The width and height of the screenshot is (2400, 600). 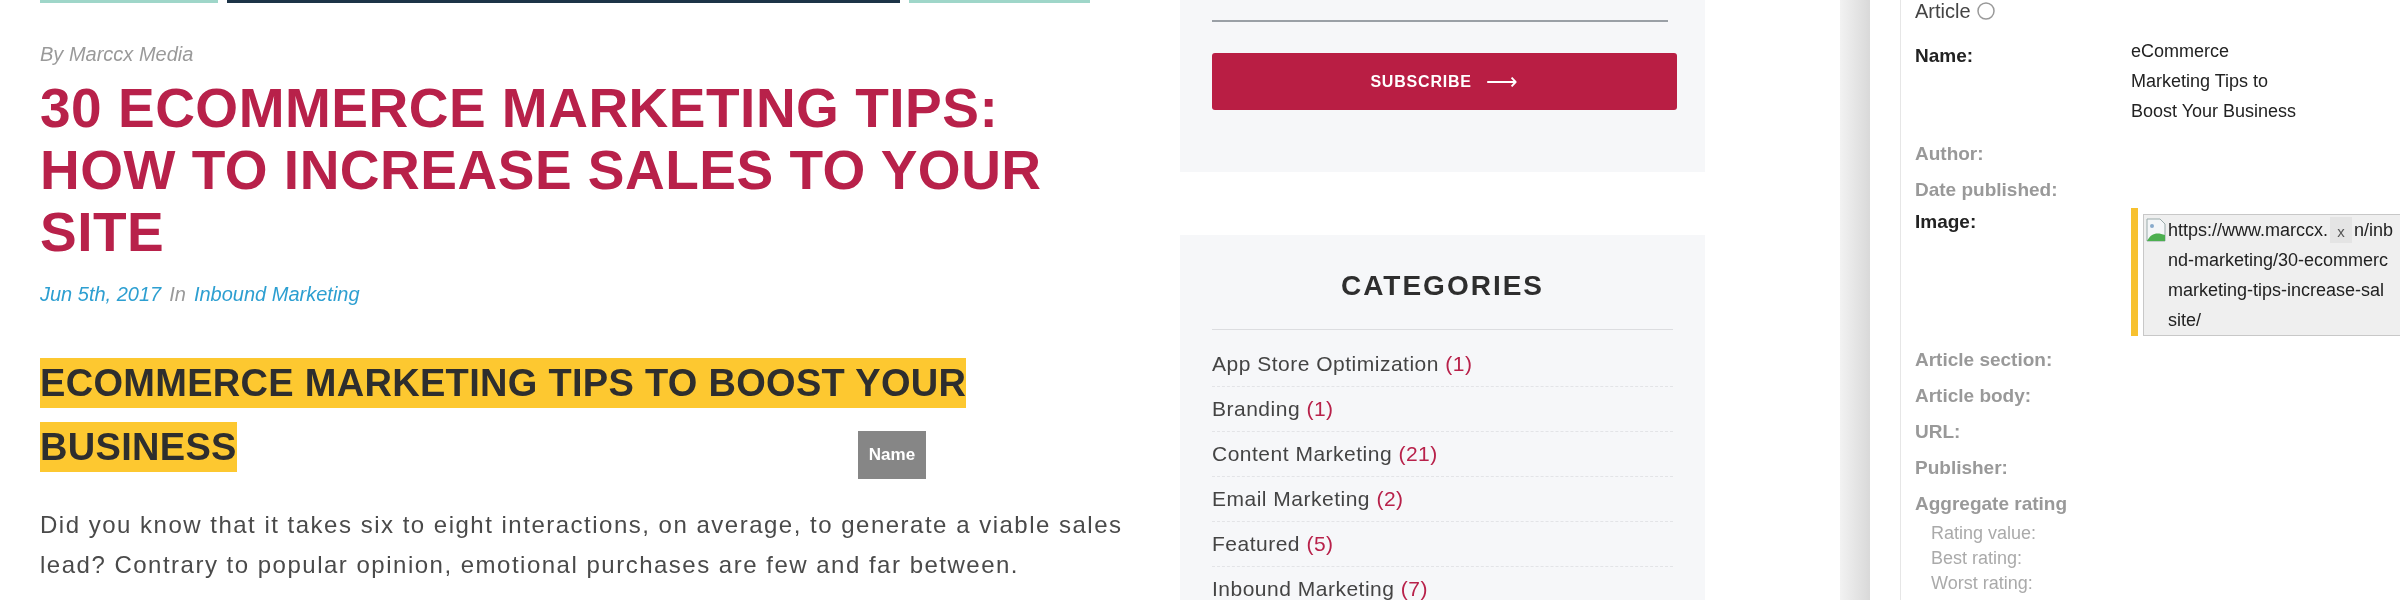 What do you see at coordinates (1938, 432) in the screenshot?
I see `field-label: URL:` at bounding box center [1938, 432].